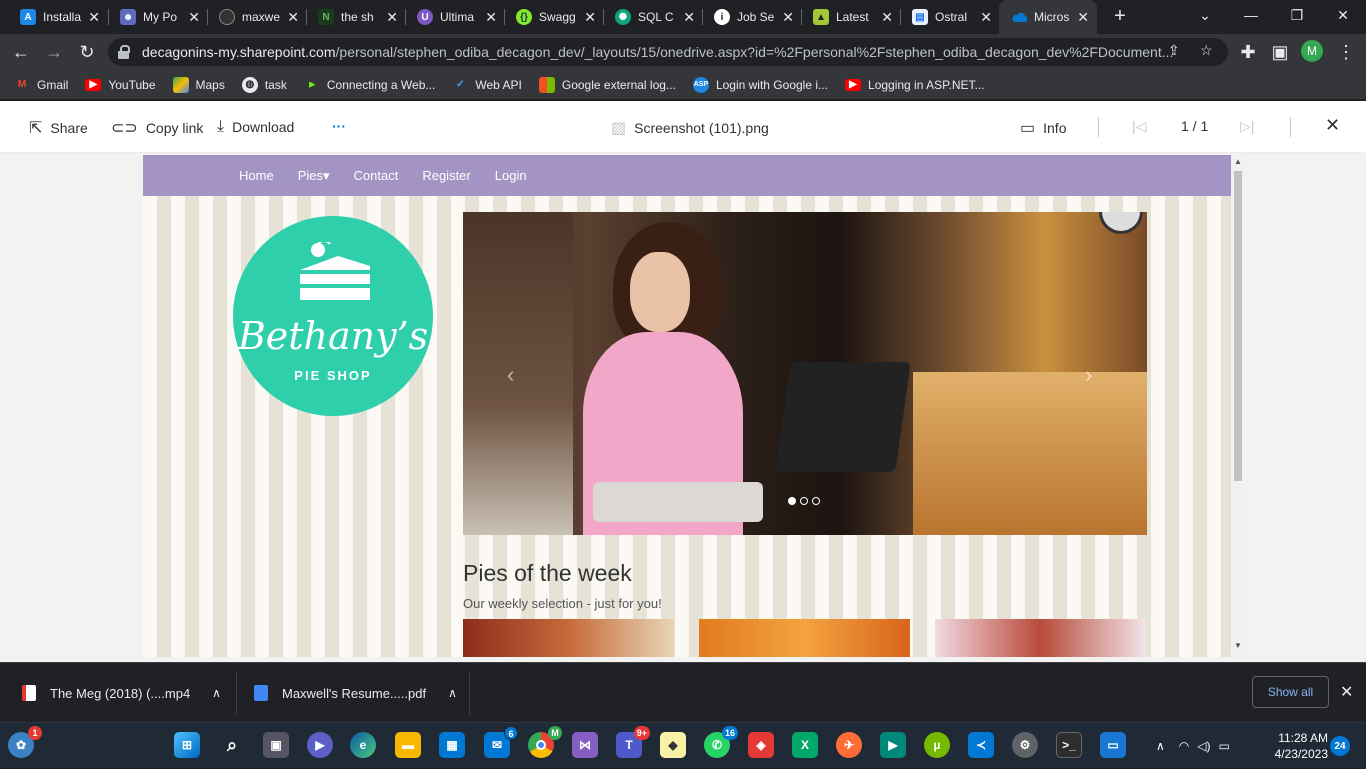  I want to click on terminal-icon: >_, so click(1069, 745).